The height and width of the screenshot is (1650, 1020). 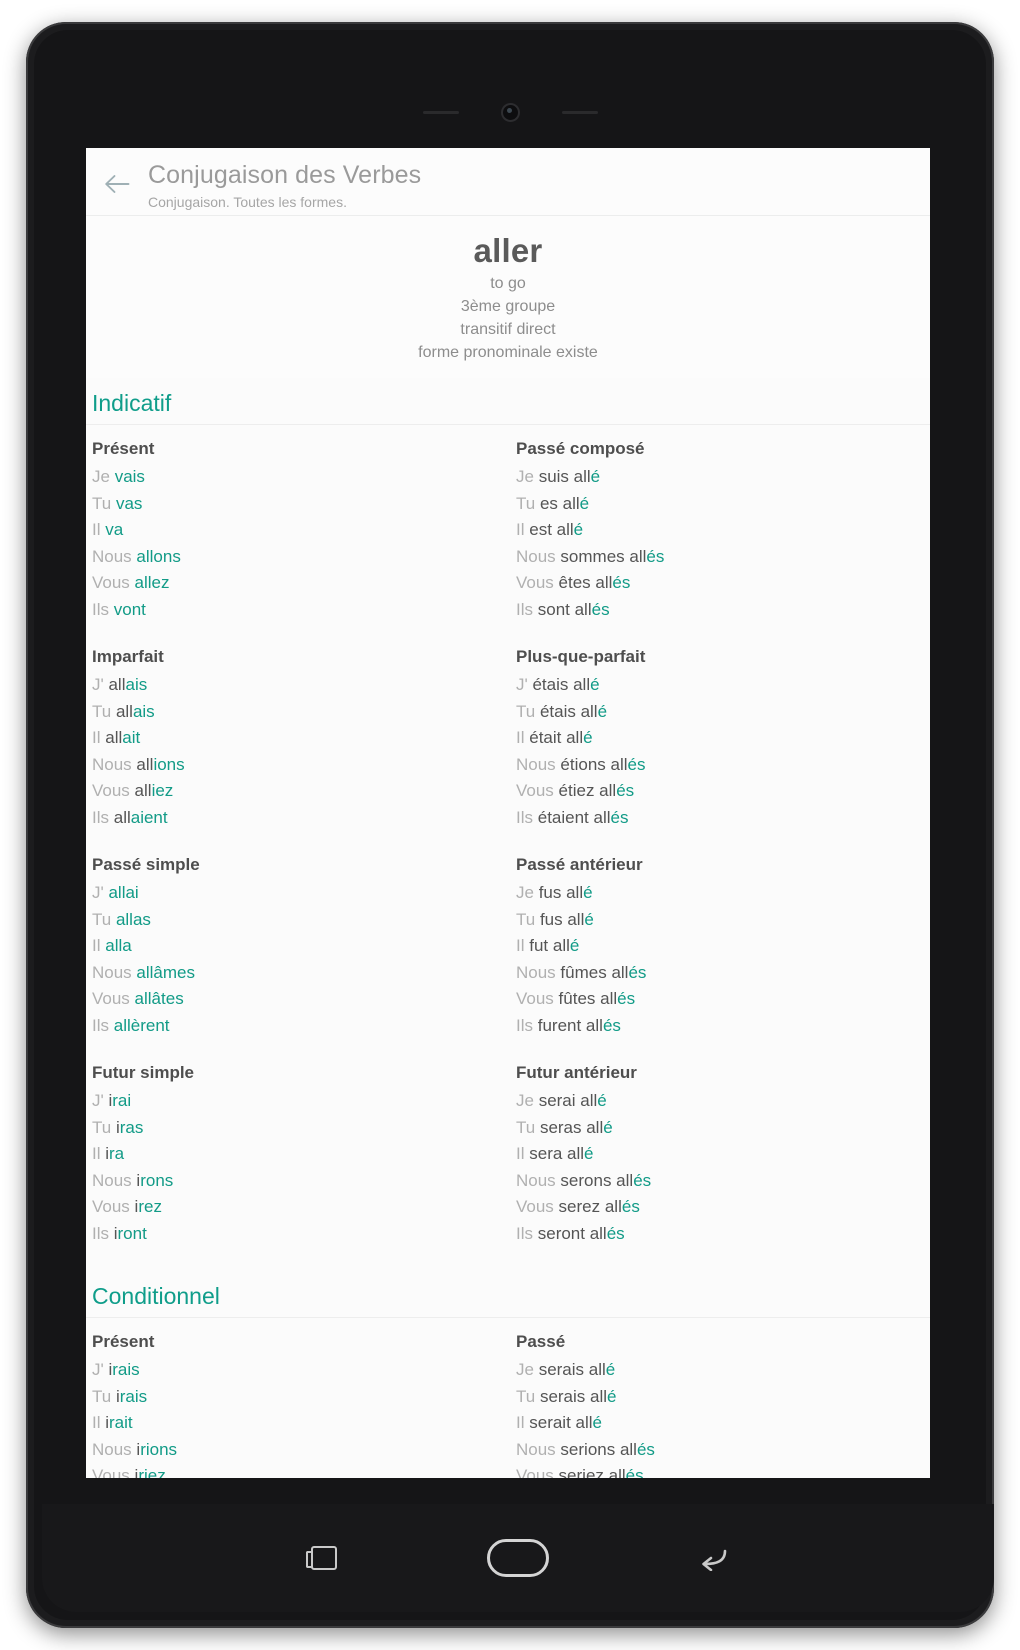 What do you see at coordinates (561, 684) in the screenshot?
I see `verb-stem: étais all` at bounding box center [561, 684].